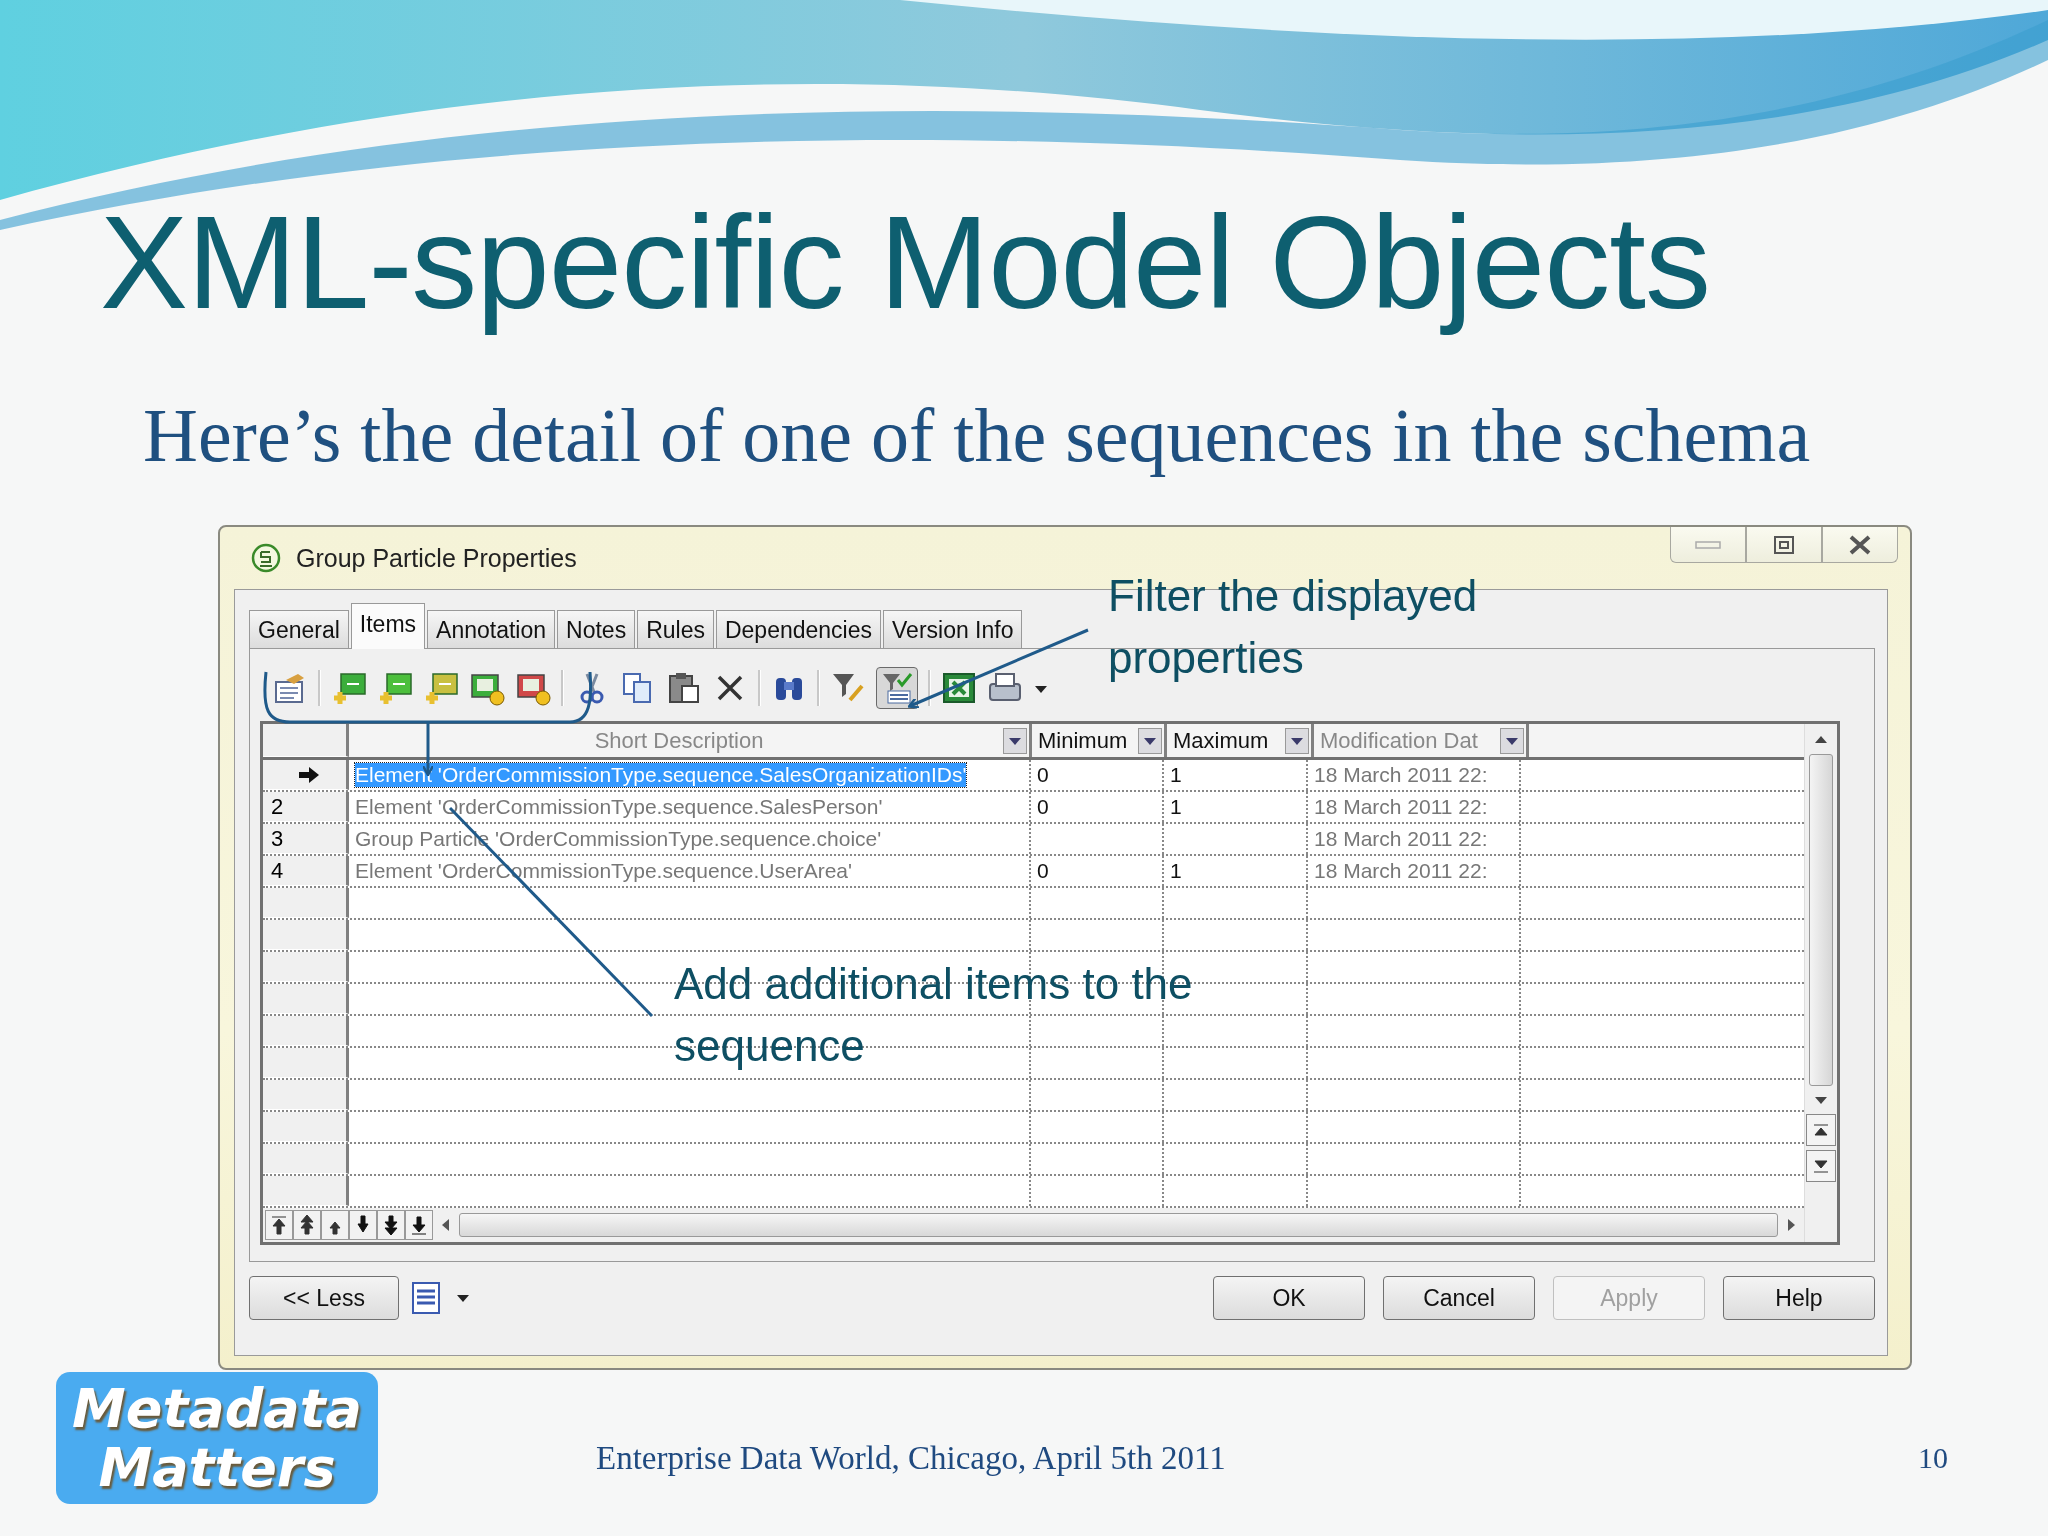 The image size is (2048, 1536). I want to click on footer-text: Enterprise Data World, Chicago, April 5th 2011, so click(911, 1458).